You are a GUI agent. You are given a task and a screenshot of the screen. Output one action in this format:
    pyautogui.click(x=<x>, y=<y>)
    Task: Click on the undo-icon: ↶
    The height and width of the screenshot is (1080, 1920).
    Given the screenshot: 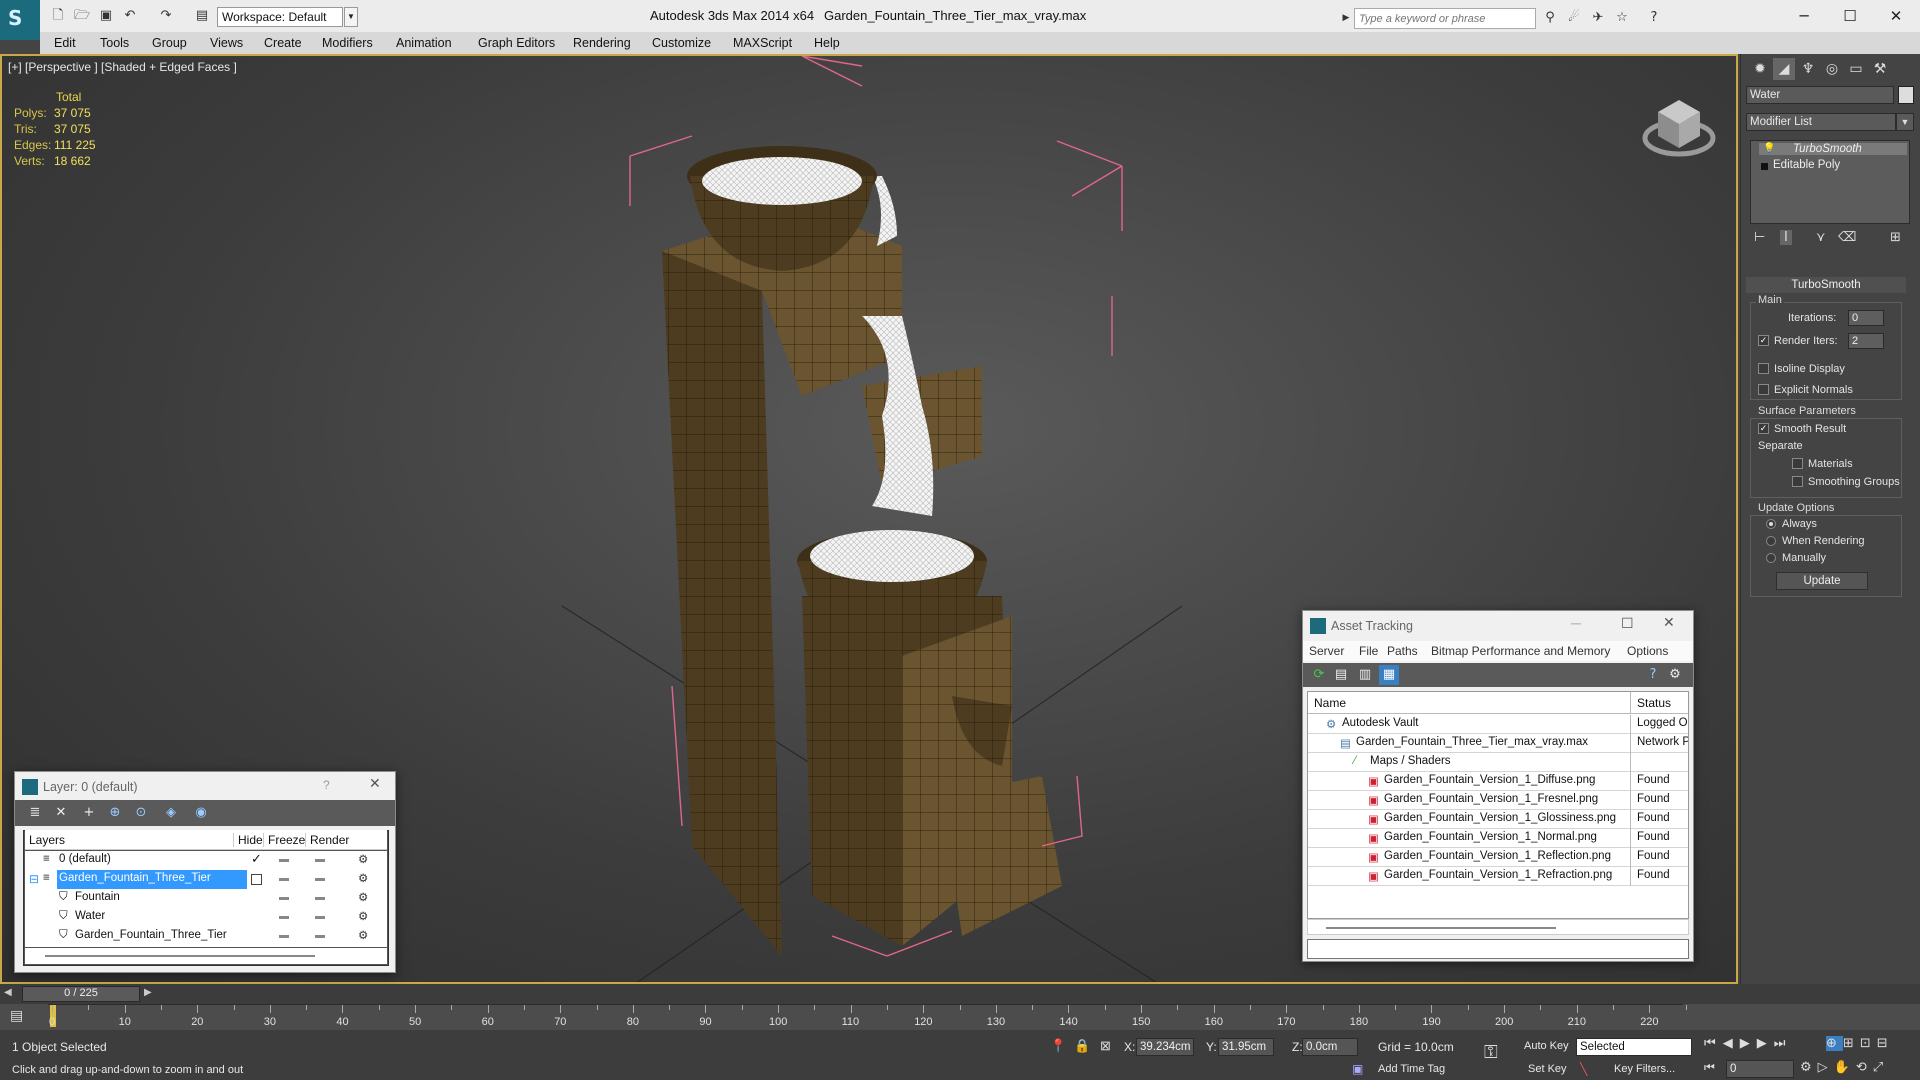 What is the action you would take?
    pyautogui.click(x=130, y=16)
    